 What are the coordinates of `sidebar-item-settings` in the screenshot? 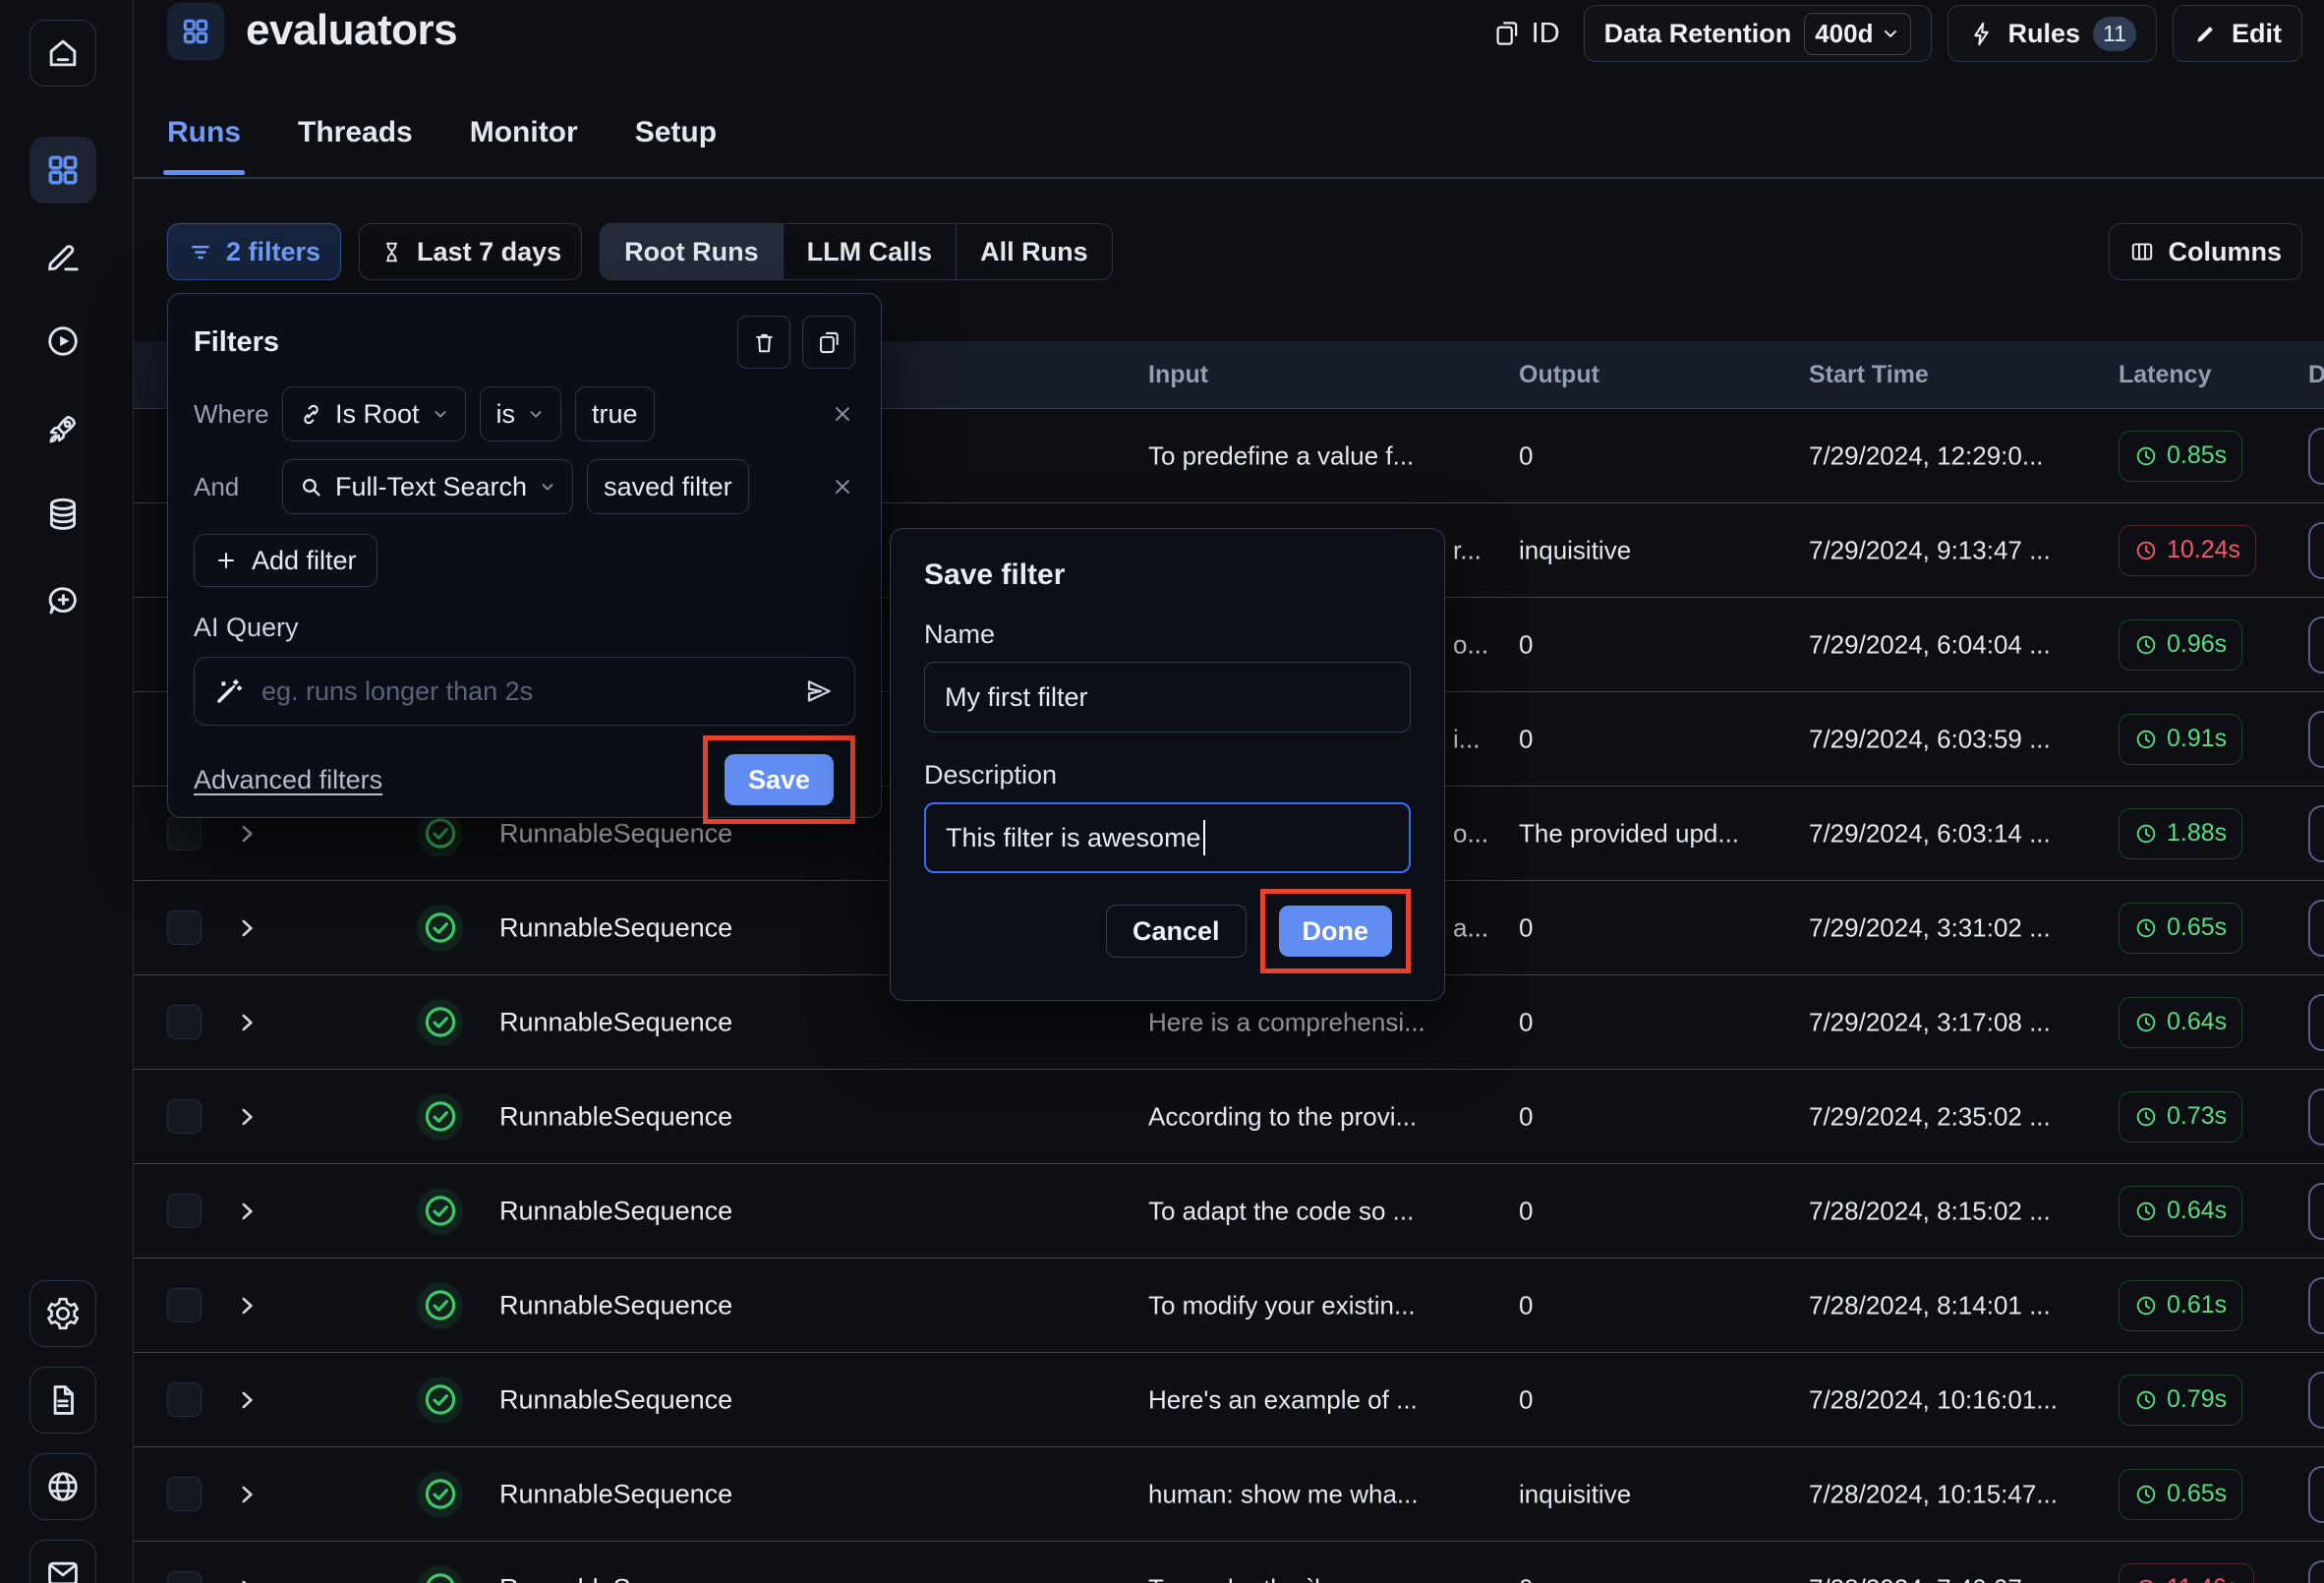 It's located at (62, 1314).